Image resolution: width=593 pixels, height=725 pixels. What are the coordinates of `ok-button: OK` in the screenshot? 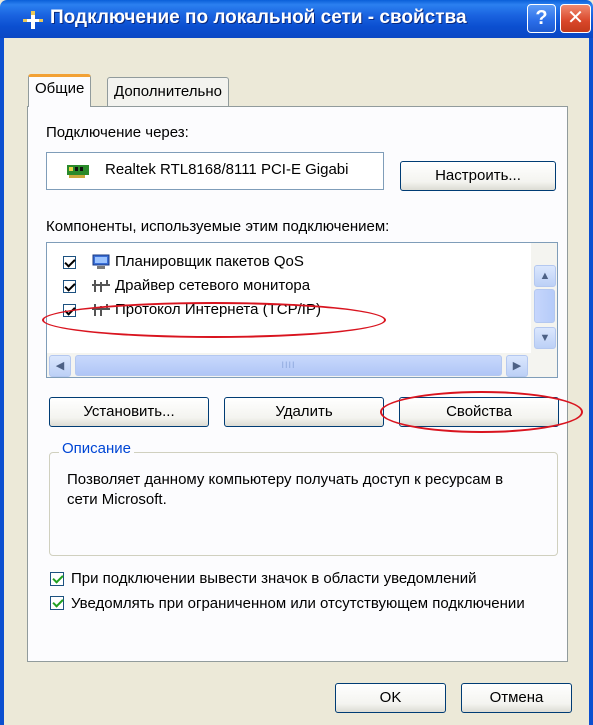 It's located at (390, 698).